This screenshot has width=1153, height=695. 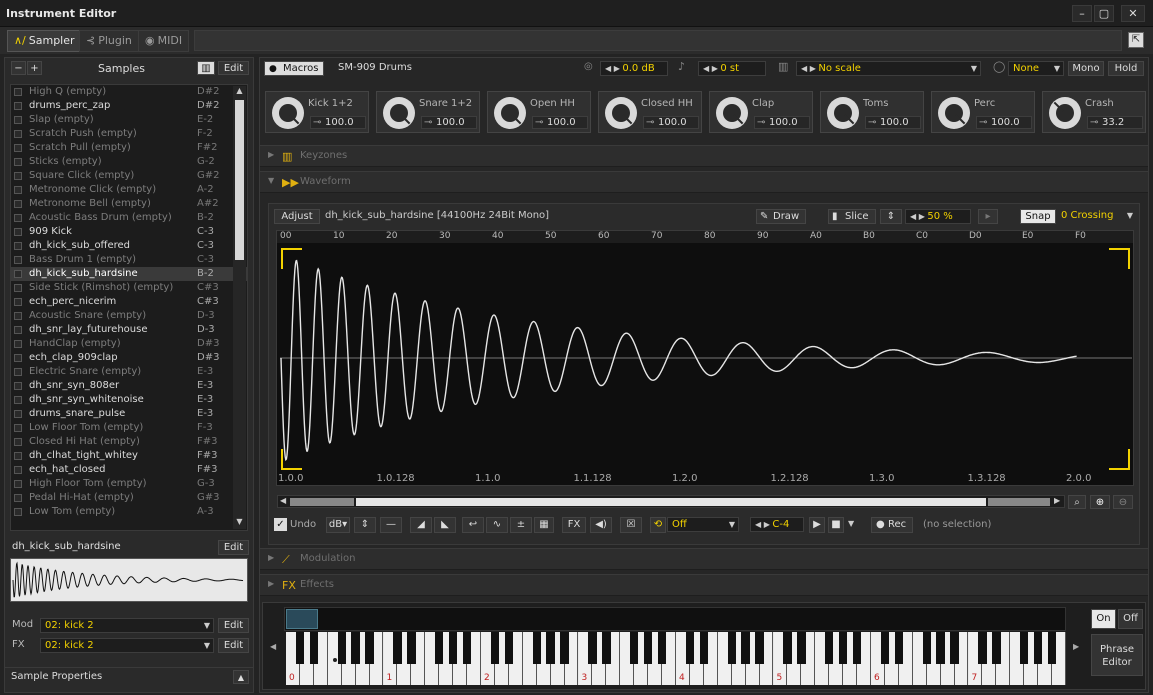 I want to click on sample-list-item: drums_perc_zap D#2, so click(x=129, y=106).